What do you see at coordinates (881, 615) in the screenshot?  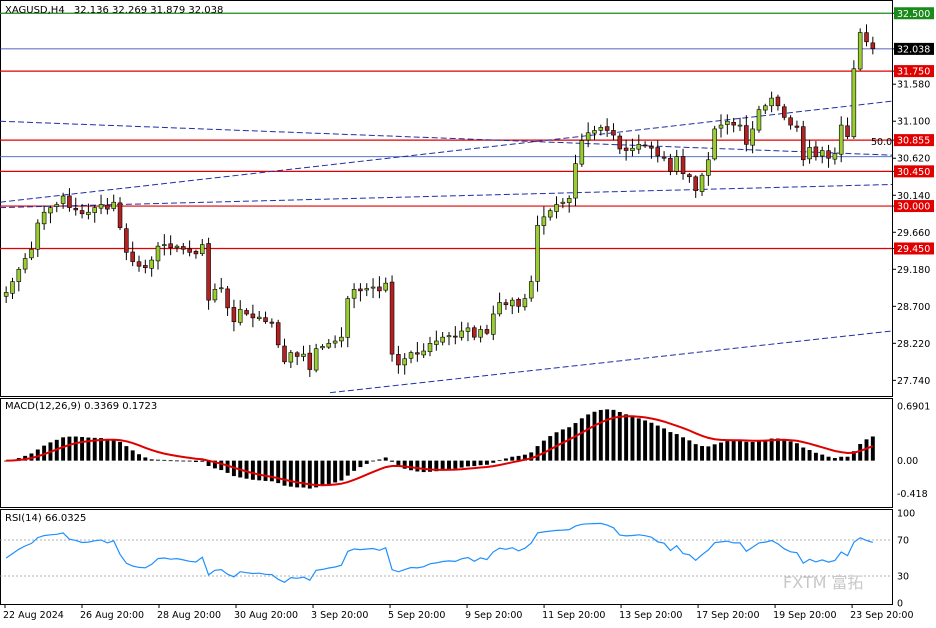 I see `time-tick-label: 23 Sep 20:00` at bounding box center [881, 615].